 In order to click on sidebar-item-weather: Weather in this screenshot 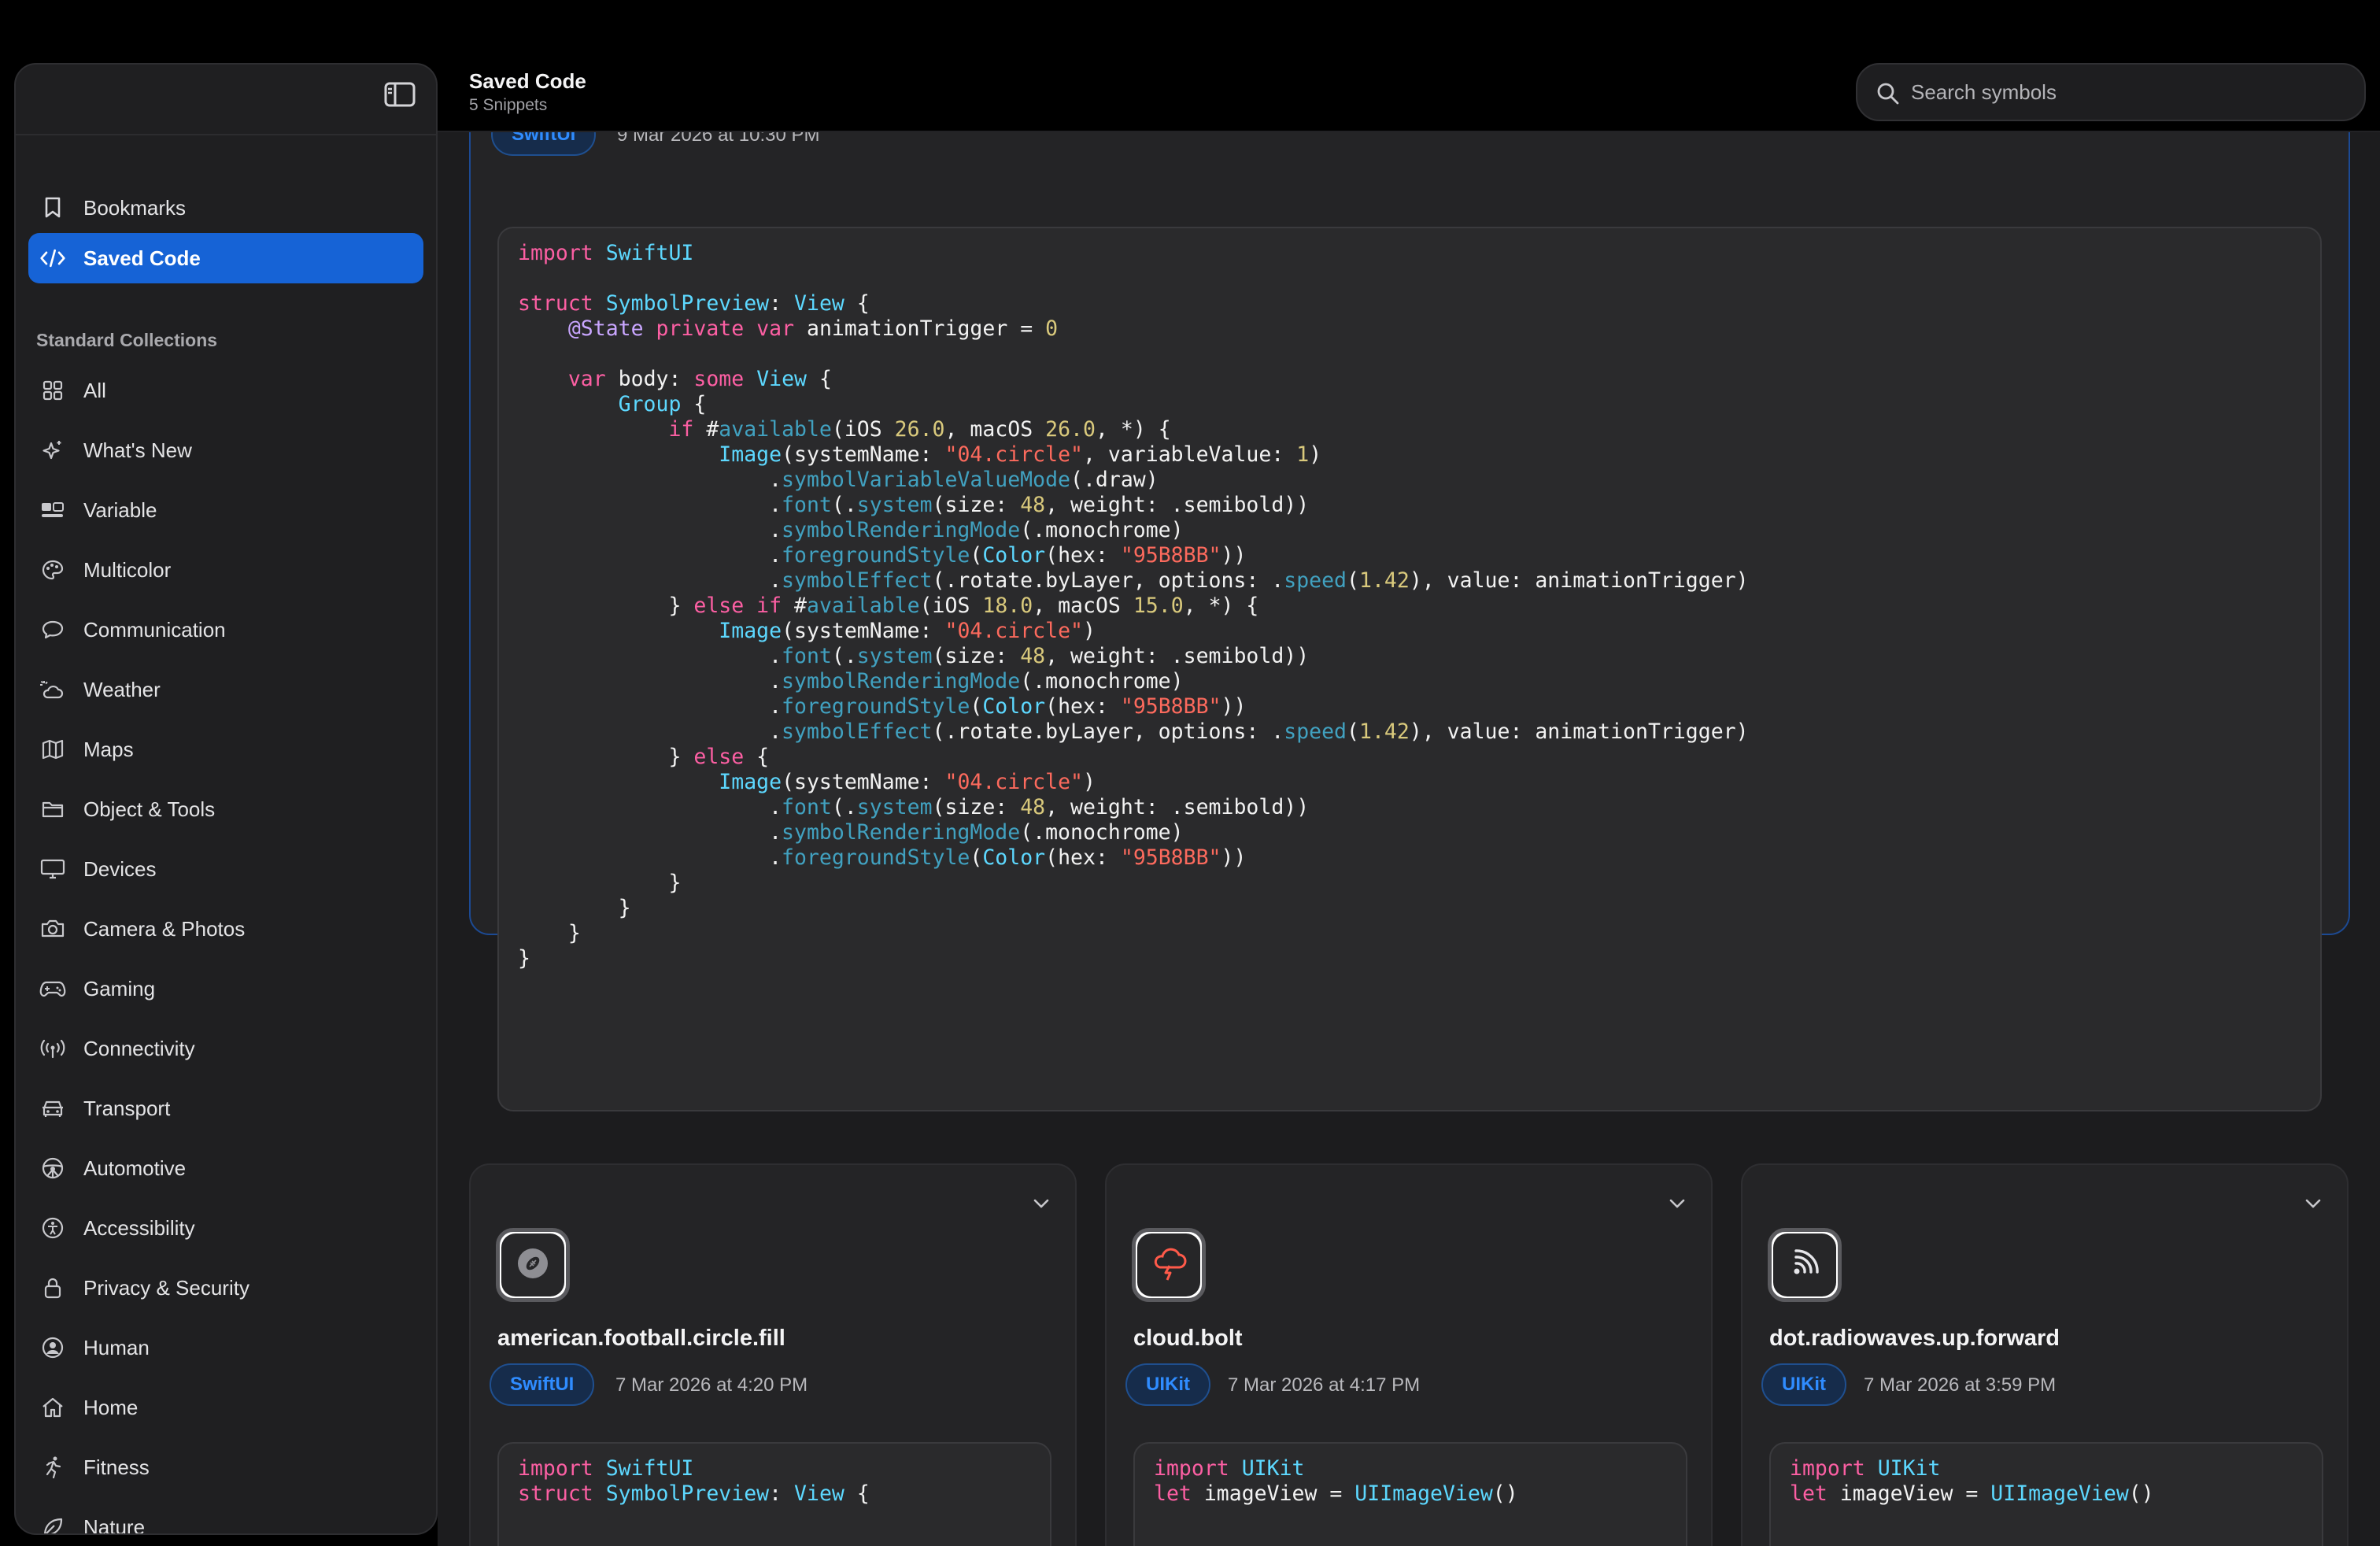, I will do `click(225, 689)`.